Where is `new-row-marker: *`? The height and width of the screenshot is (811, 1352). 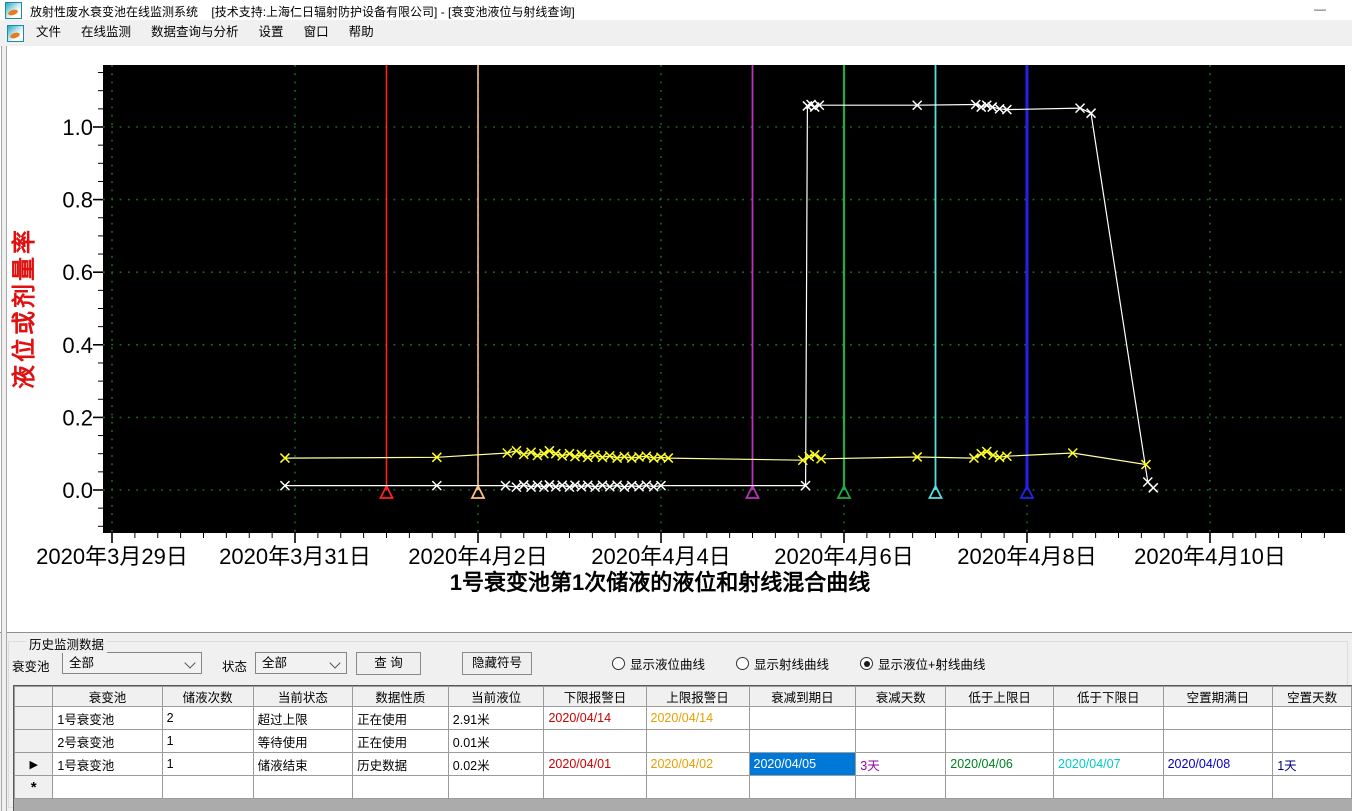
new-row-marker: * is located at coordinates (34, 787).